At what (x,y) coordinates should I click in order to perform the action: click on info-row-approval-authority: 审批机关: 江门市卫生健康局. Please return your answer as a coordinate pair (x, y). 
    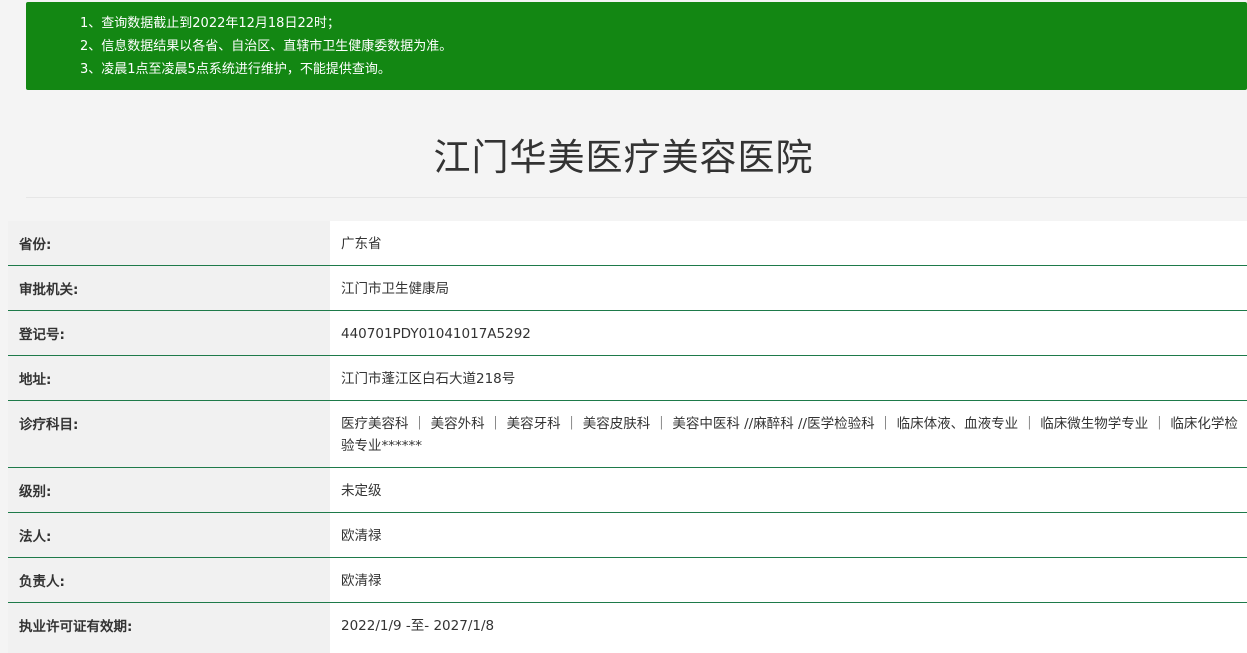
    Looking at the image, I should click on (627, 288).